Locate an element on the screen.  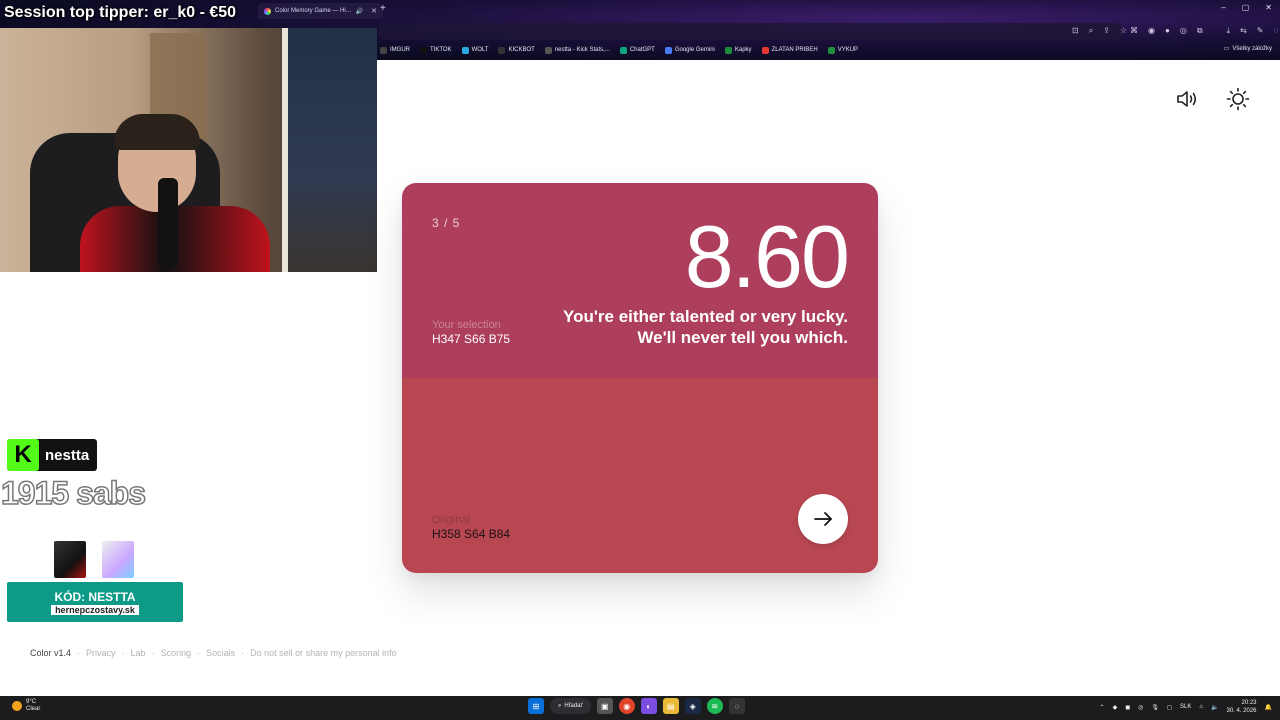
profile-icon: ◌ is located at coordinates (1275, 31).